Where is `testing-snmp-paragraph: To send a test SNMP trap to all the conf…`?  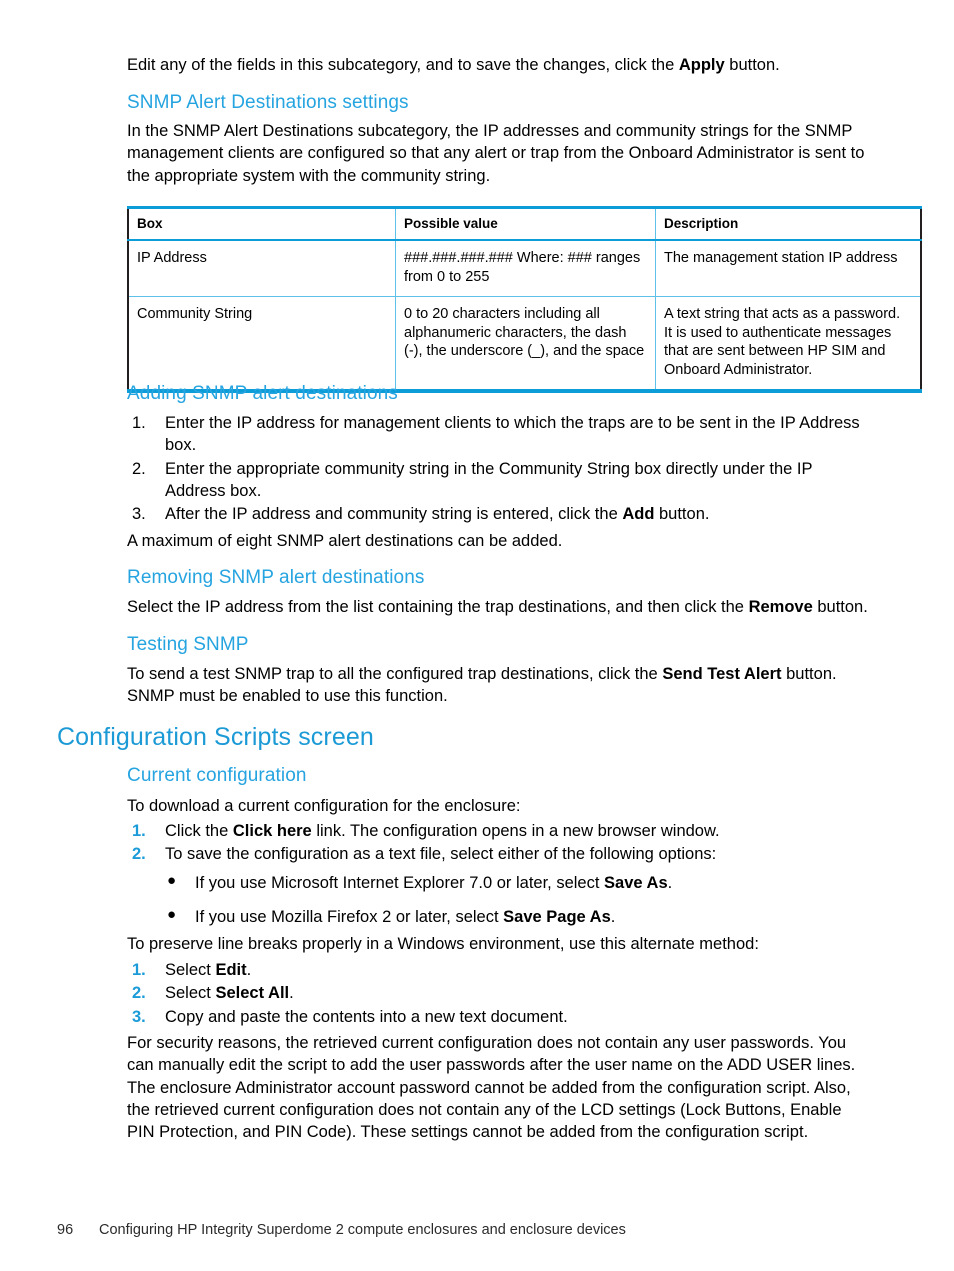 testing-snmp-paragraph: To send a test SNMP trap to all the conf… is located at coordinates (497, 685).